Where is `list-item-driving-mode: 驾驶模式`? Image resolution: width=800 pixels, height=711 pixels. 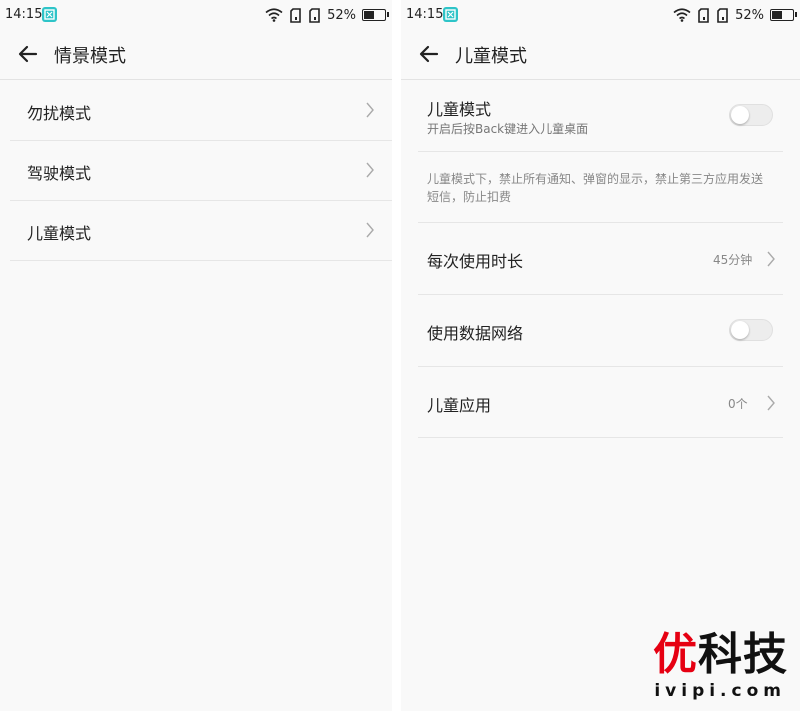 list-item-driving-mode: 驾驶模式 is located at coordinates (201, 171).